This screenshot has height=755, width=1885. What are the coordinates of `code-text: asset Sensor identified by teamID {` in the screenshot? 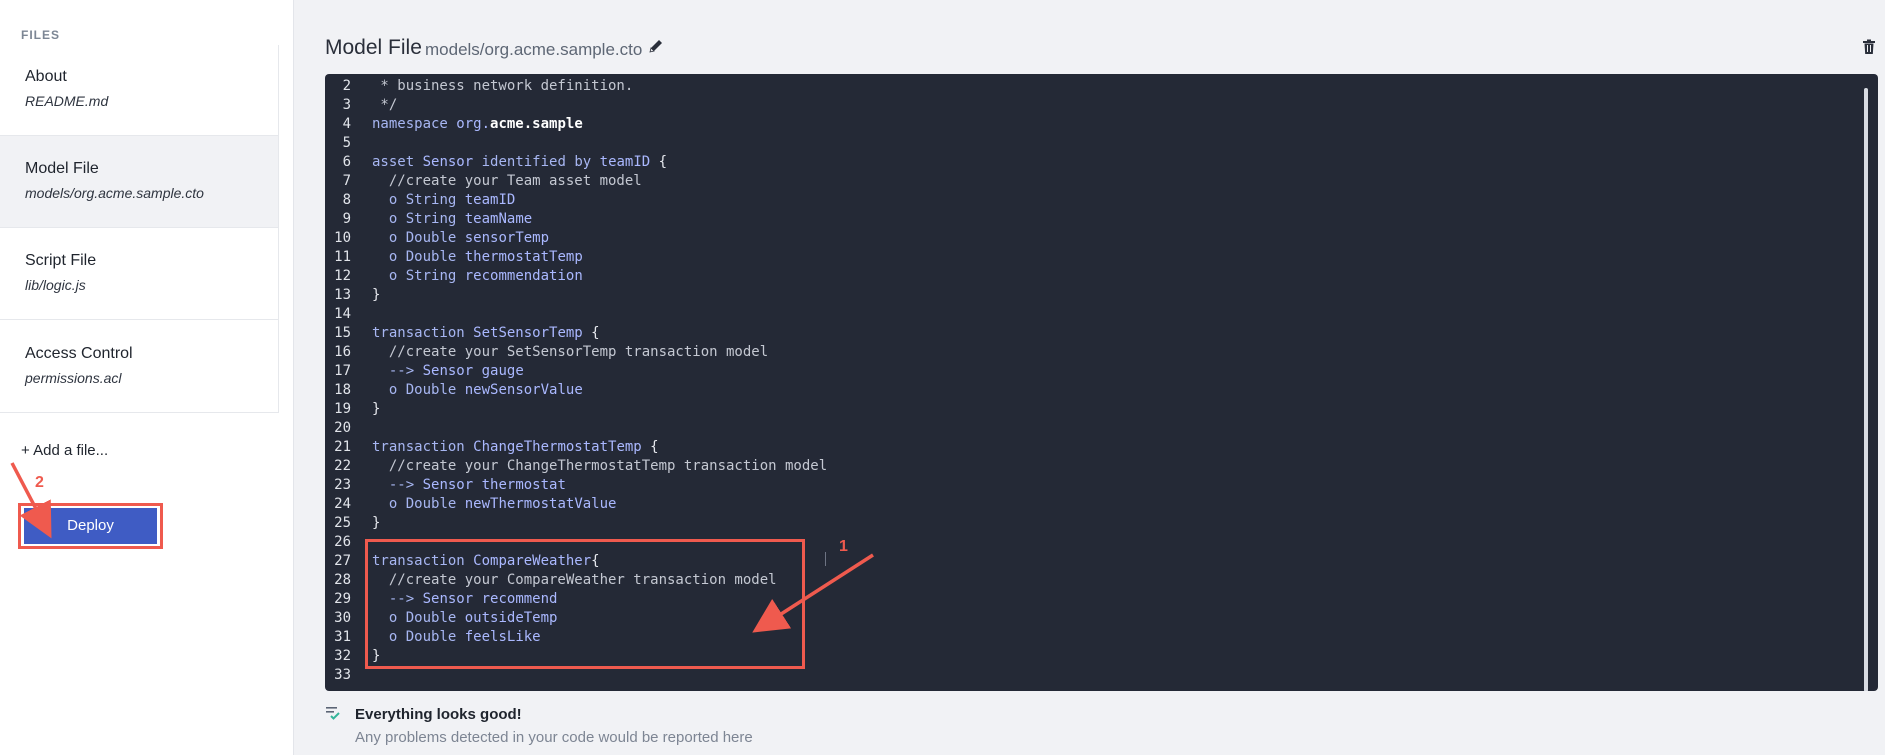 It's located at (520, 162).